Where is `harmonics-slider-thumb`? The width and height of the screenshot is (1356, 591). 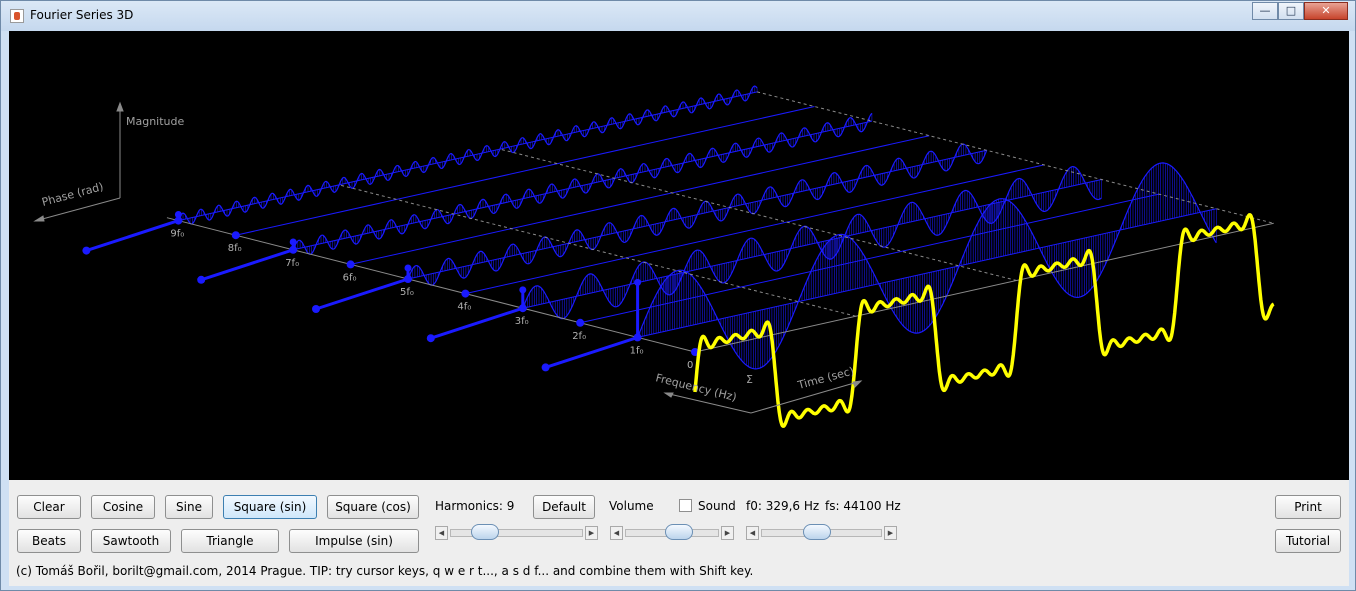
harmonics-slider-thumb is located at coordinates (485, 532).